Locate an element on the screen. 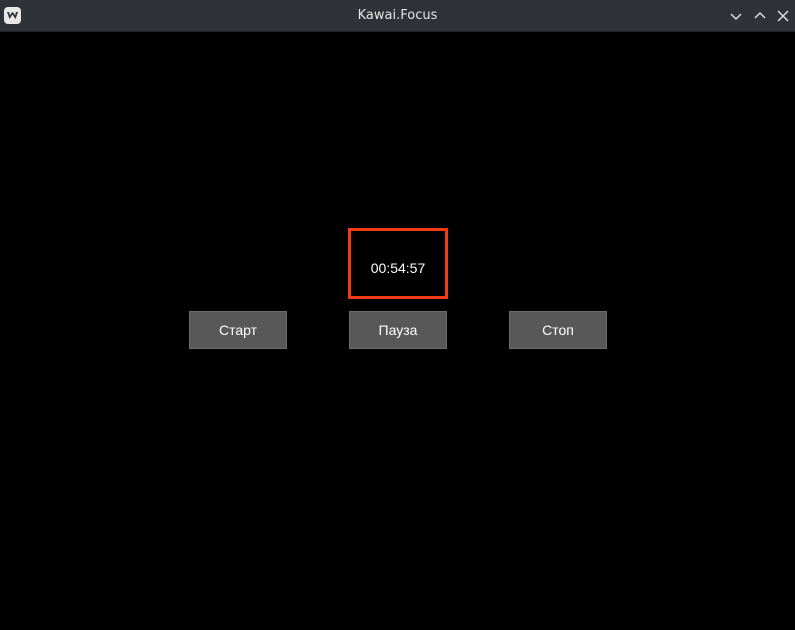 The height and width of the screenshot is (630, 795). window-title: Kawai.Focus is located at coordinates (397, 15).